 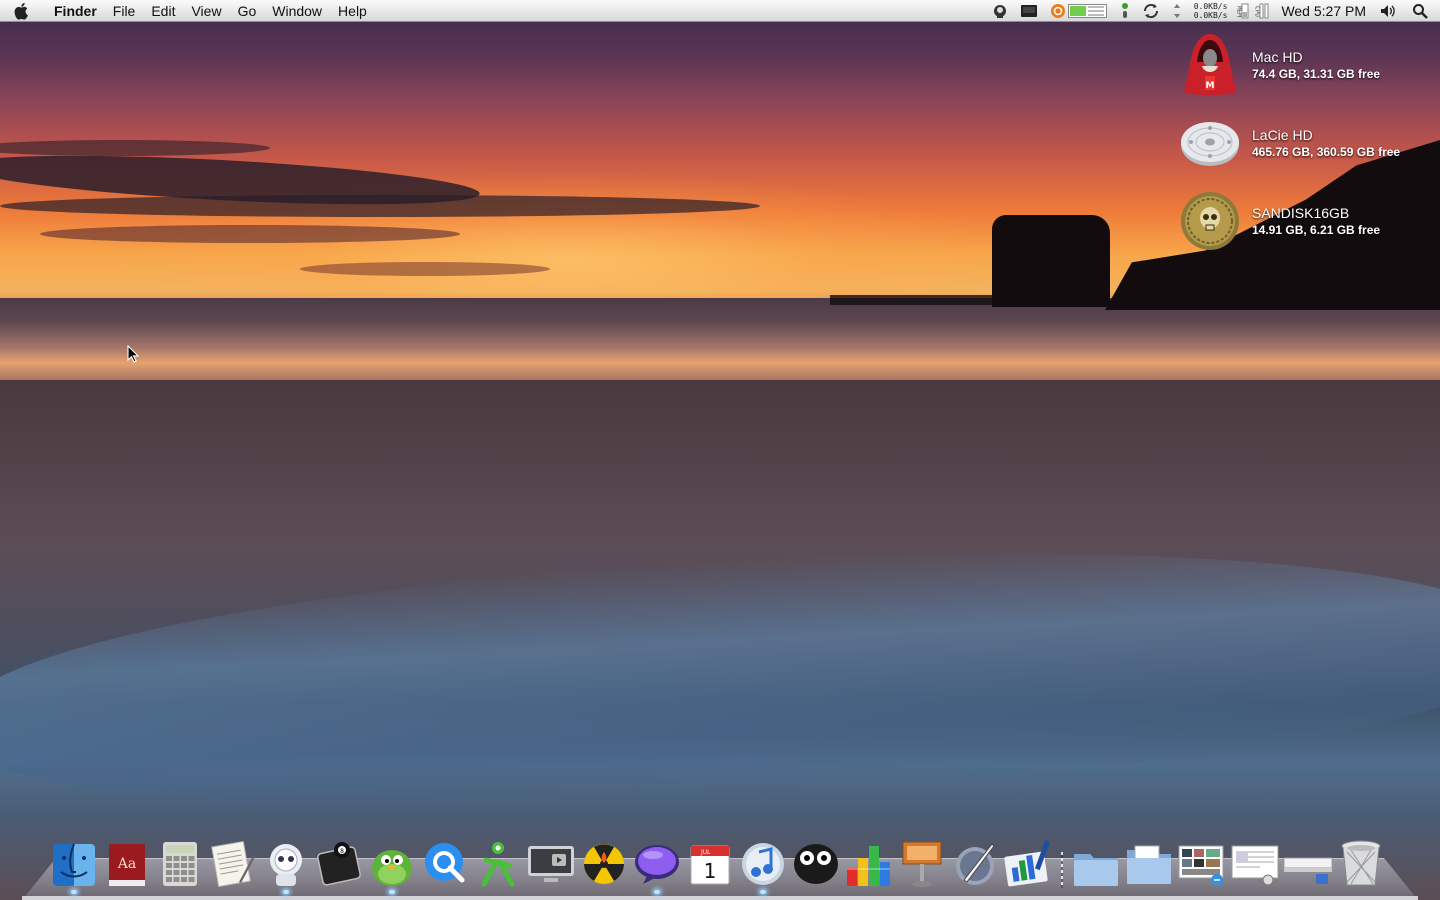 I want to click on photo-stack-icon, so click(x=1201, y=865).